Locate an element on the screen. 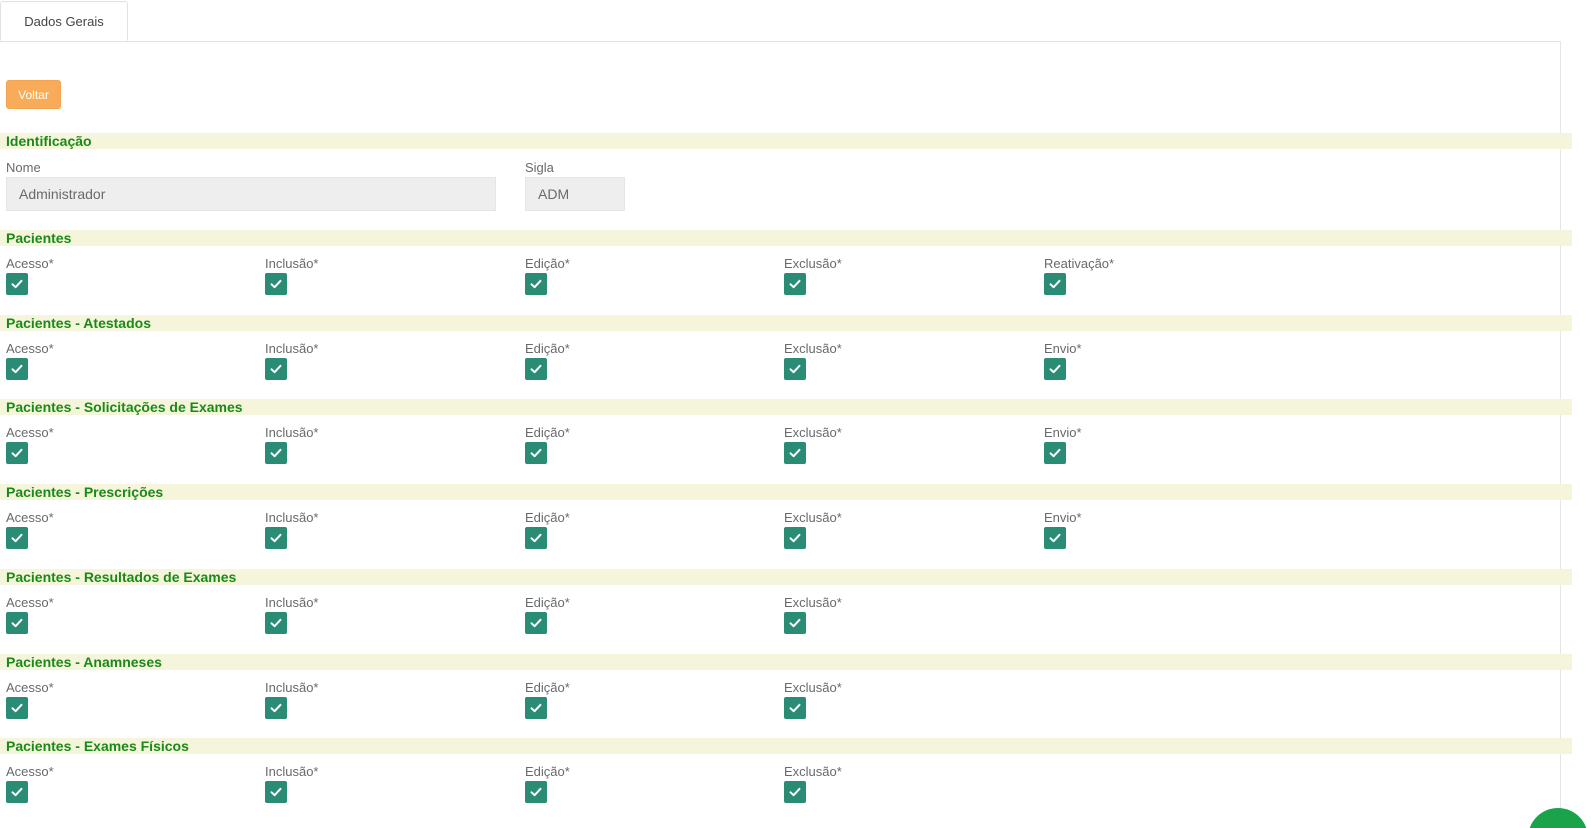 This screenshot has height=828, width=1591. checkbox-pacientes-solicitacoes-de-exames-exclusao is located at coordinates (795, 453).